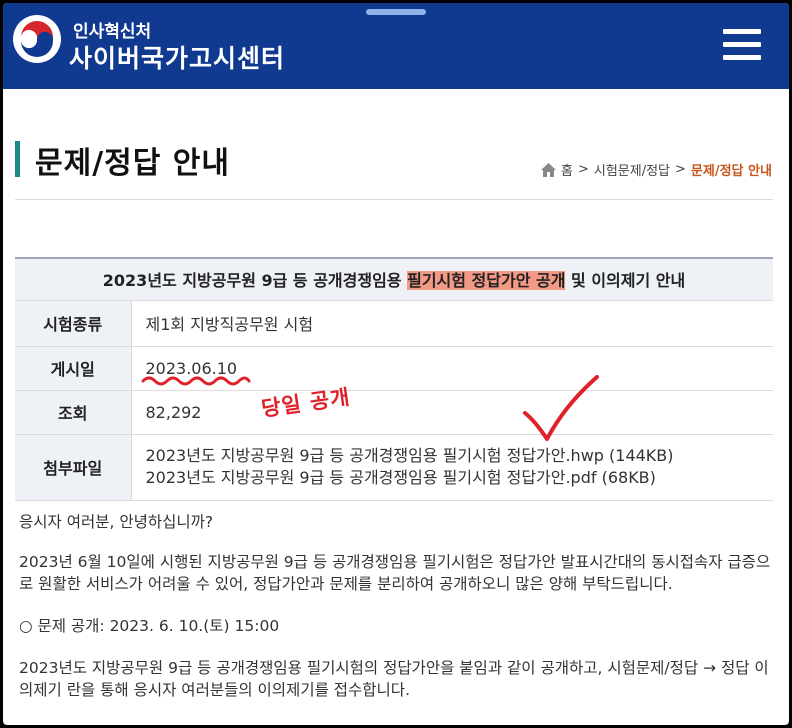  What do you see at coordinates (625, 281) in the screenshot?
I see `post-title-after: 및 이의제기 안내` at bounding box center [625, 281].